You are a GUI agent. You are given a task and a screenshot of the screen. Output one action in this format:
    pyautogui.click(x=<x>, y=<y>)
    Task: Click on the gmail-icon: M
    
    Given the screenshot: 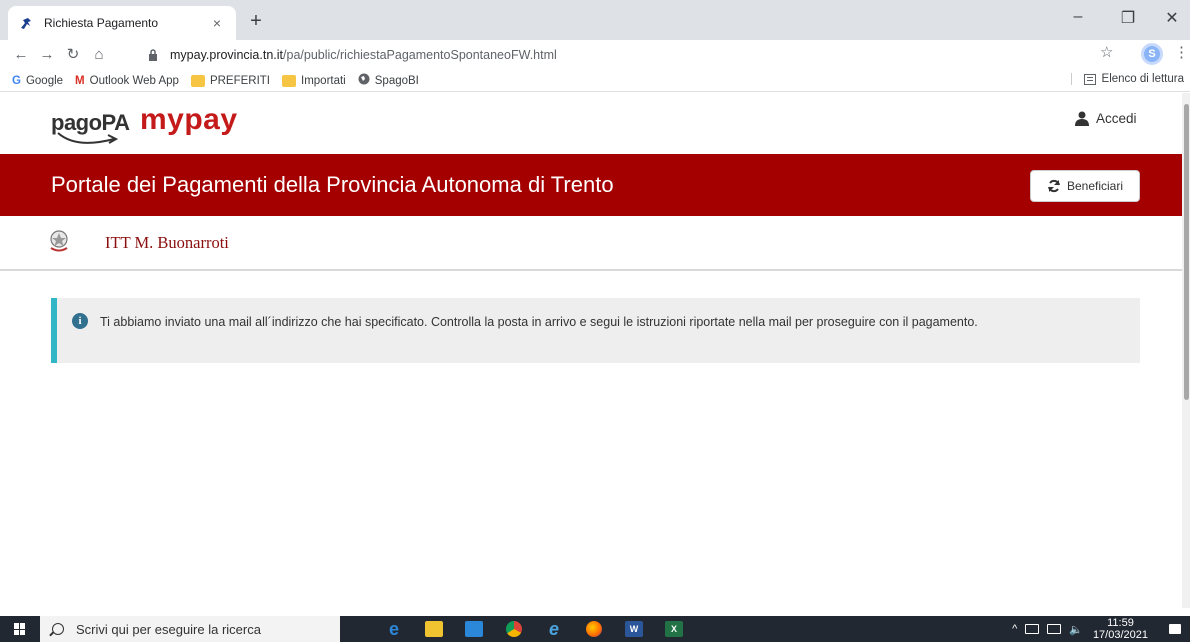 What is the action you would take?
    pyautogui.click(x=80, y=80)
    